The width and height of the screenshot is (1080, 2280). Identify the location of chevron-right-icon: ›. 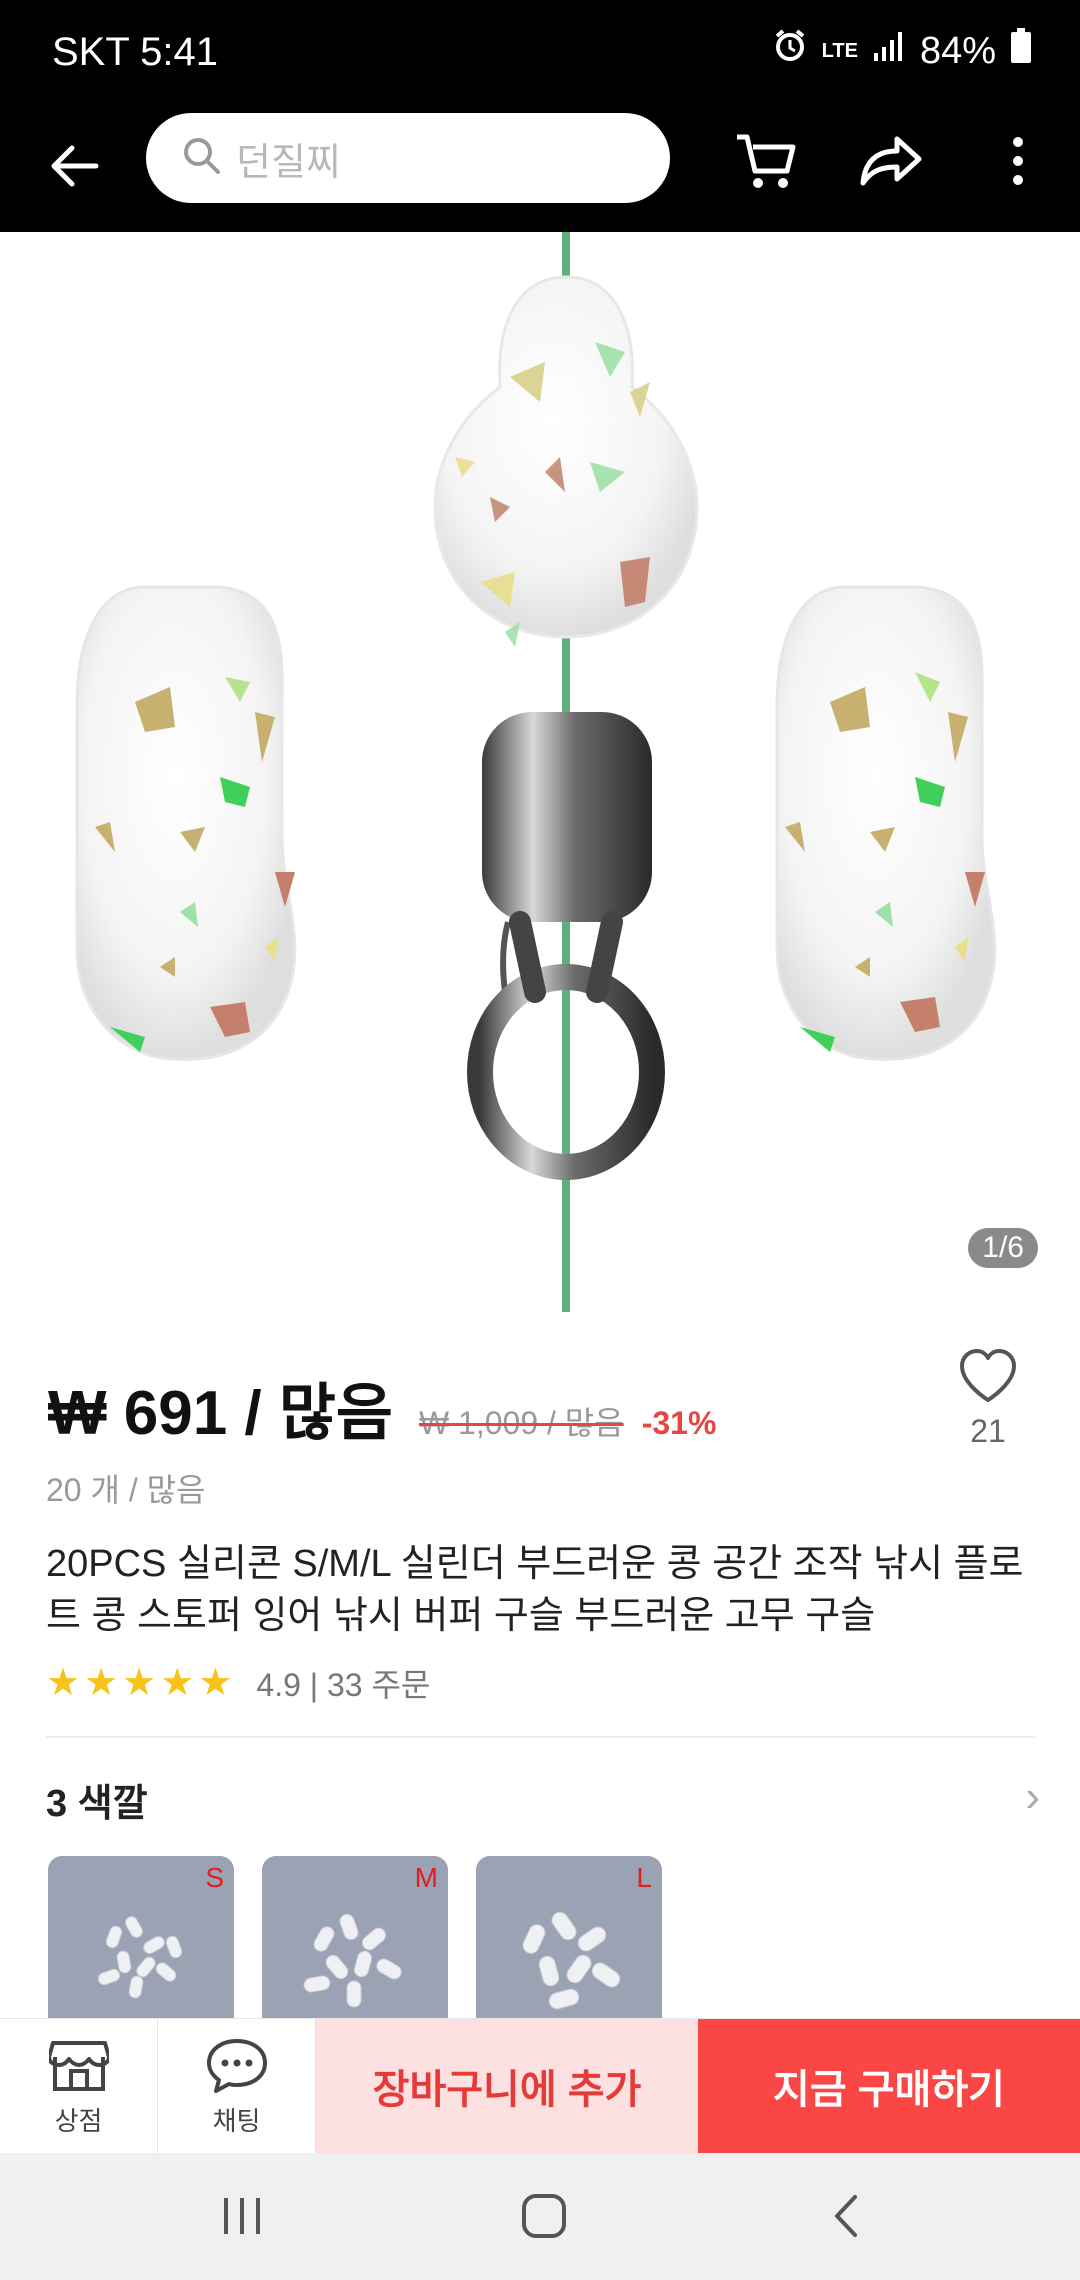
(1032, 1797).